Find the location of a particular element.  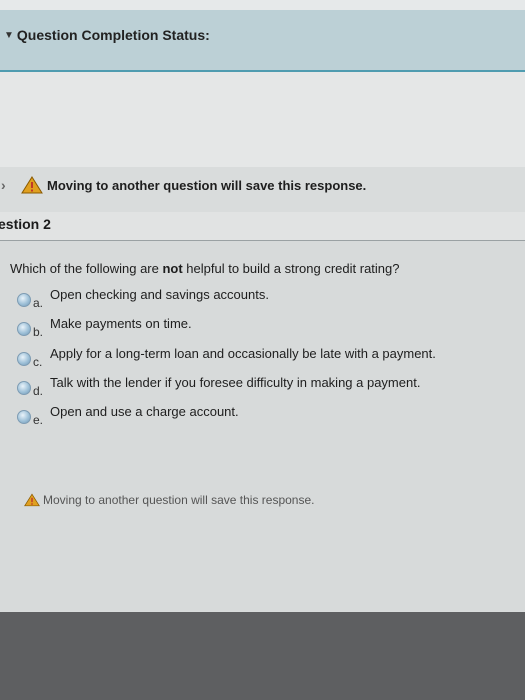

answer-option-b: b. Make payments on time. is located at coordinates (257, 329).